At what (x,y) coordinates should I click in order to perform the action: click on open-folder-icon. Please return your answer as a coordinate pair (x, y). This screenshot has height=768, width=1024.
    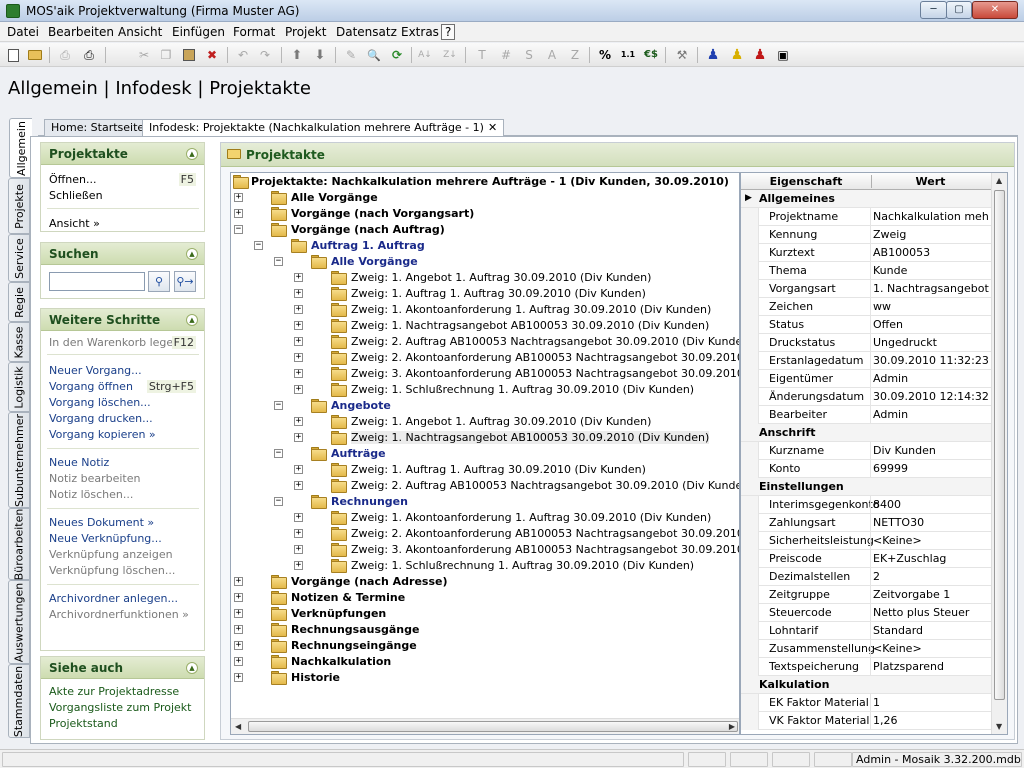
    Looking at the image, I should click on (35, 55).